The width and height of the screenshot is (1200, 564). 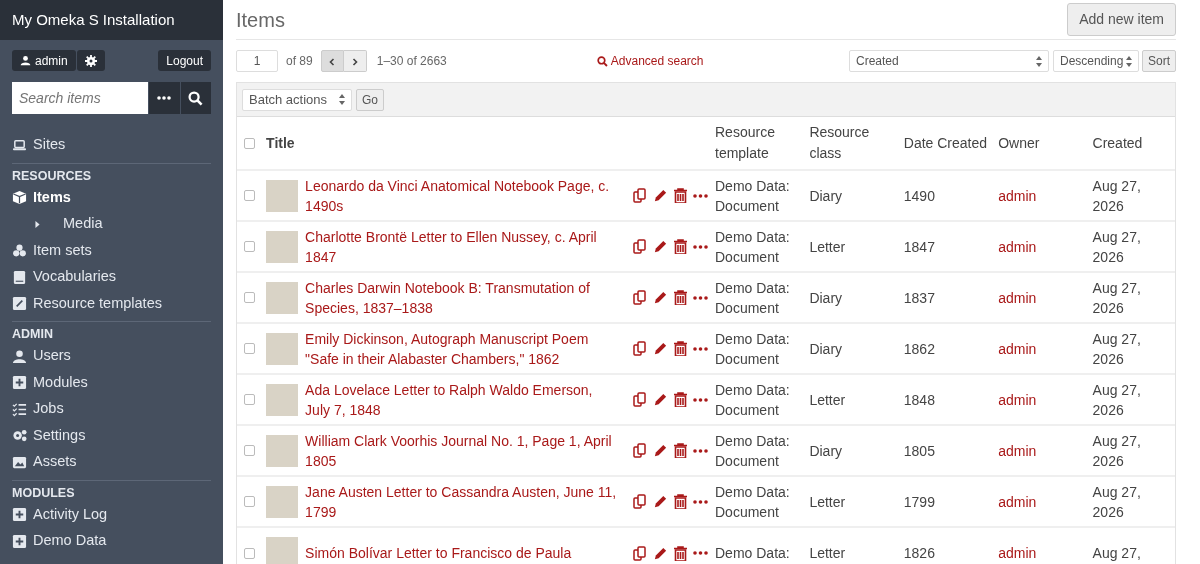 What do you see at coordinates (111, 462) in the screenshot?
I see `nav-link: Assets` at bounding box center [111, 462].